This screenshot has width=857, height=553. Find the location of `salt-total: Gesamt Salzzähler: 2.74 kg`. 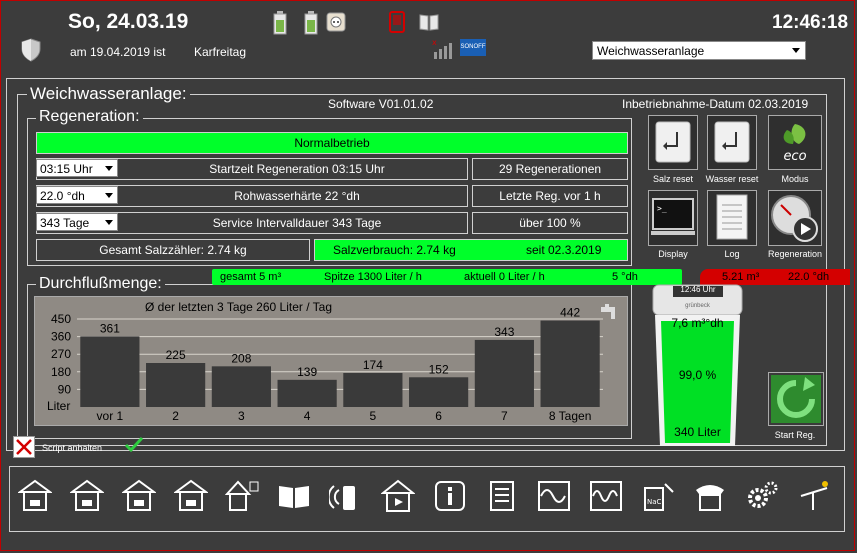

salt-total: Gesamt Salzzähler: 2.74 kg is located at coordinates (173, 250).